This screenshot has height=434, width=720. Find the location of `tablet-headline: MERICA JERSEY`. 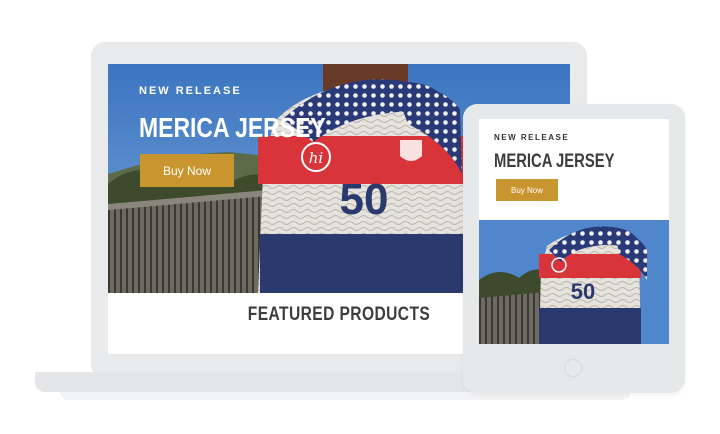

tablet-headline: MERICA JERSEY is located at coordinates (554, 161).